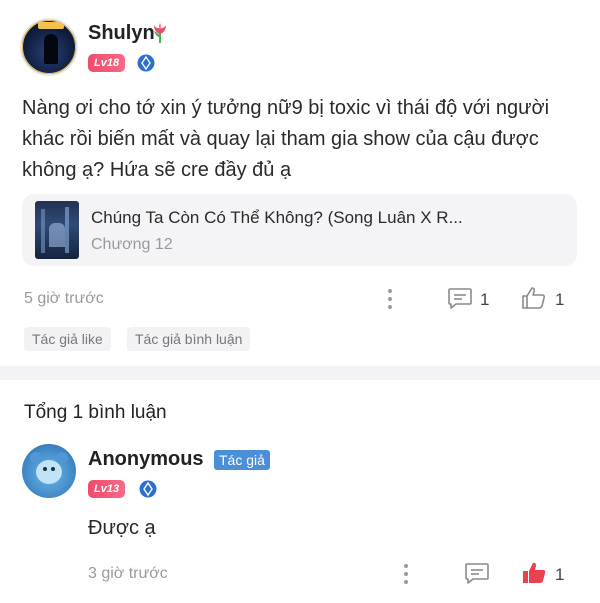  Describe the element at coordinates (107, 63) in the screenshot. I see `level-badge: Lv18` at that location.